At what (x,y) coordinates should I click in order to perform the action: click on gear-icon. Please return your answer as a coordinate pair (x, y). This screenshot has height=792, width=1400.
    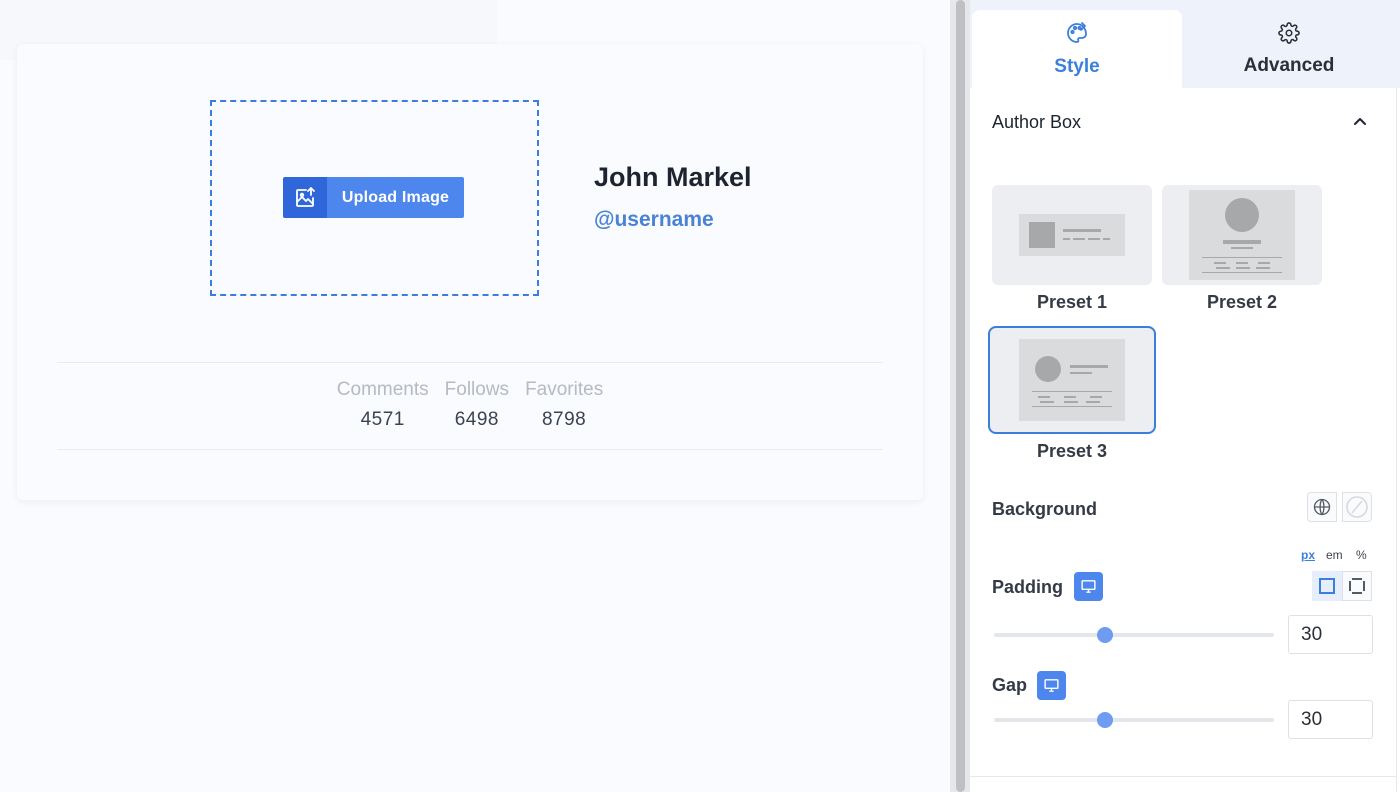
    Looking at the image, I should click on (1289, 35).